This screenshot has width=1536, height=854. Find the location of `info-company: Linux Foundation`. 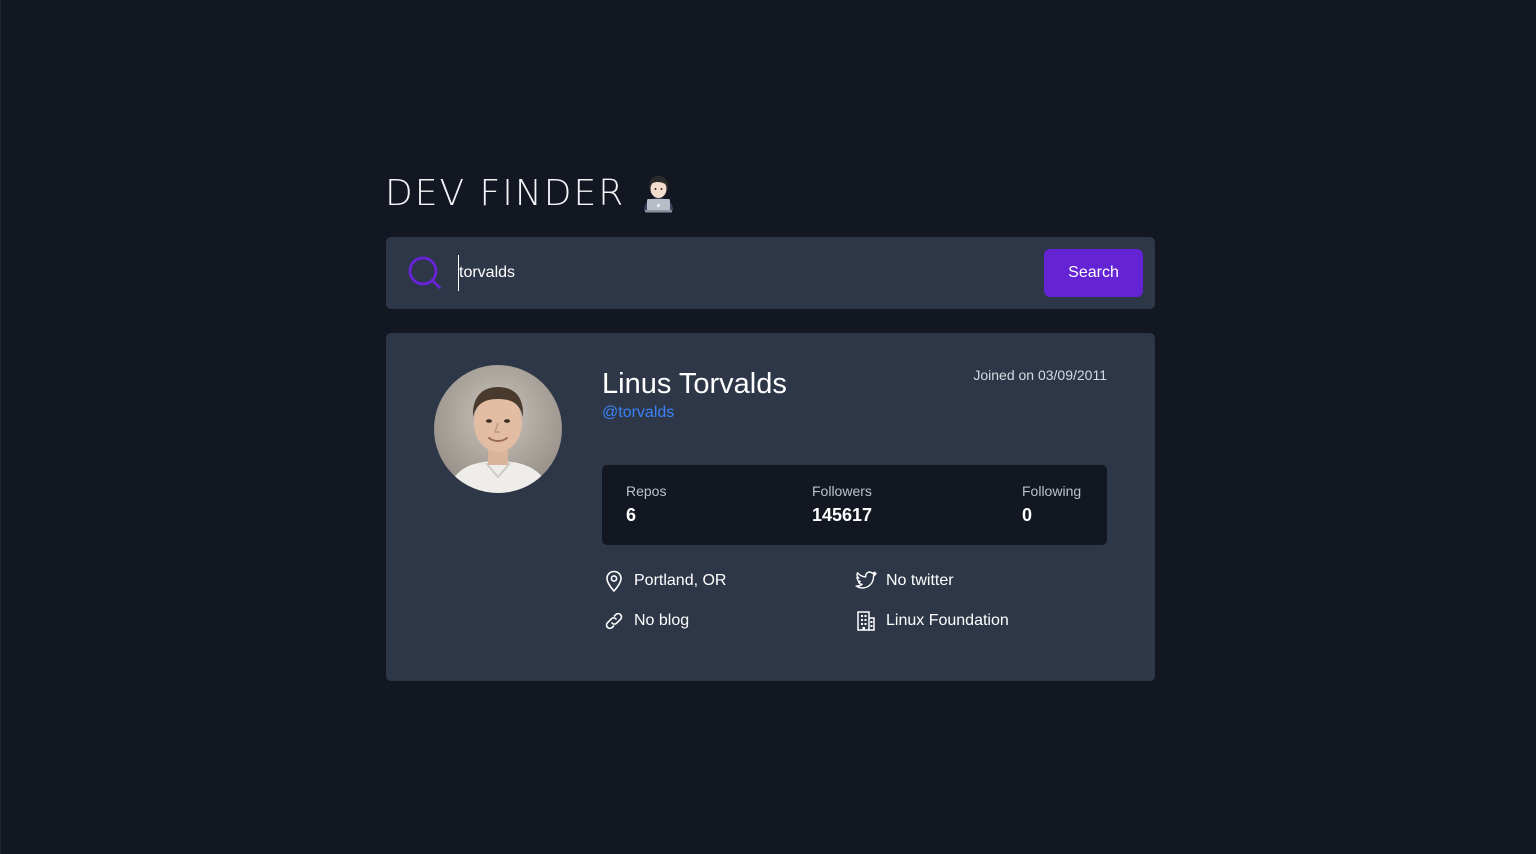

info-company: Linux Foundation is located at coordinates (931, 621).